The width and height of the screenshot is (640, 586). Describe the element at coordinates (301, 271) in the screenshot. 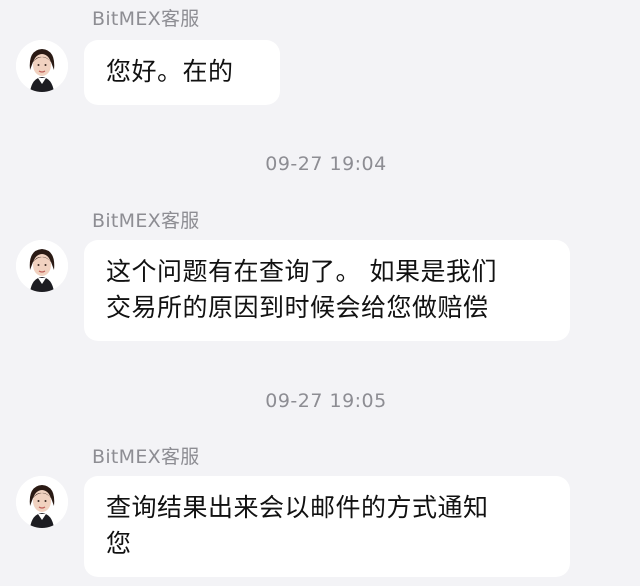

I see `message-text-line: 这个问题有在查询了。 如果是我们` at that location.